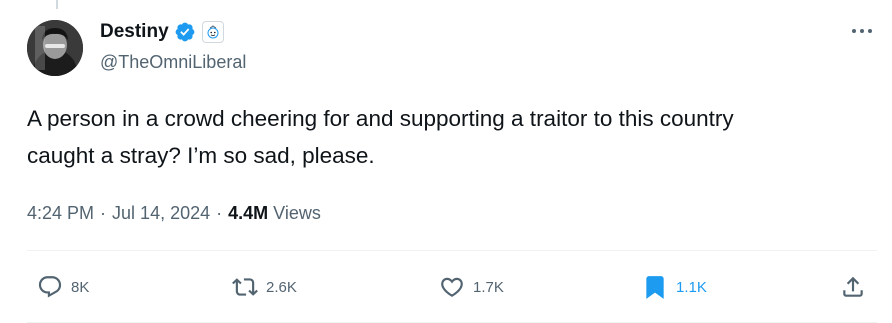  I want to click on author-display-name: Destiny, so click(134, 32).